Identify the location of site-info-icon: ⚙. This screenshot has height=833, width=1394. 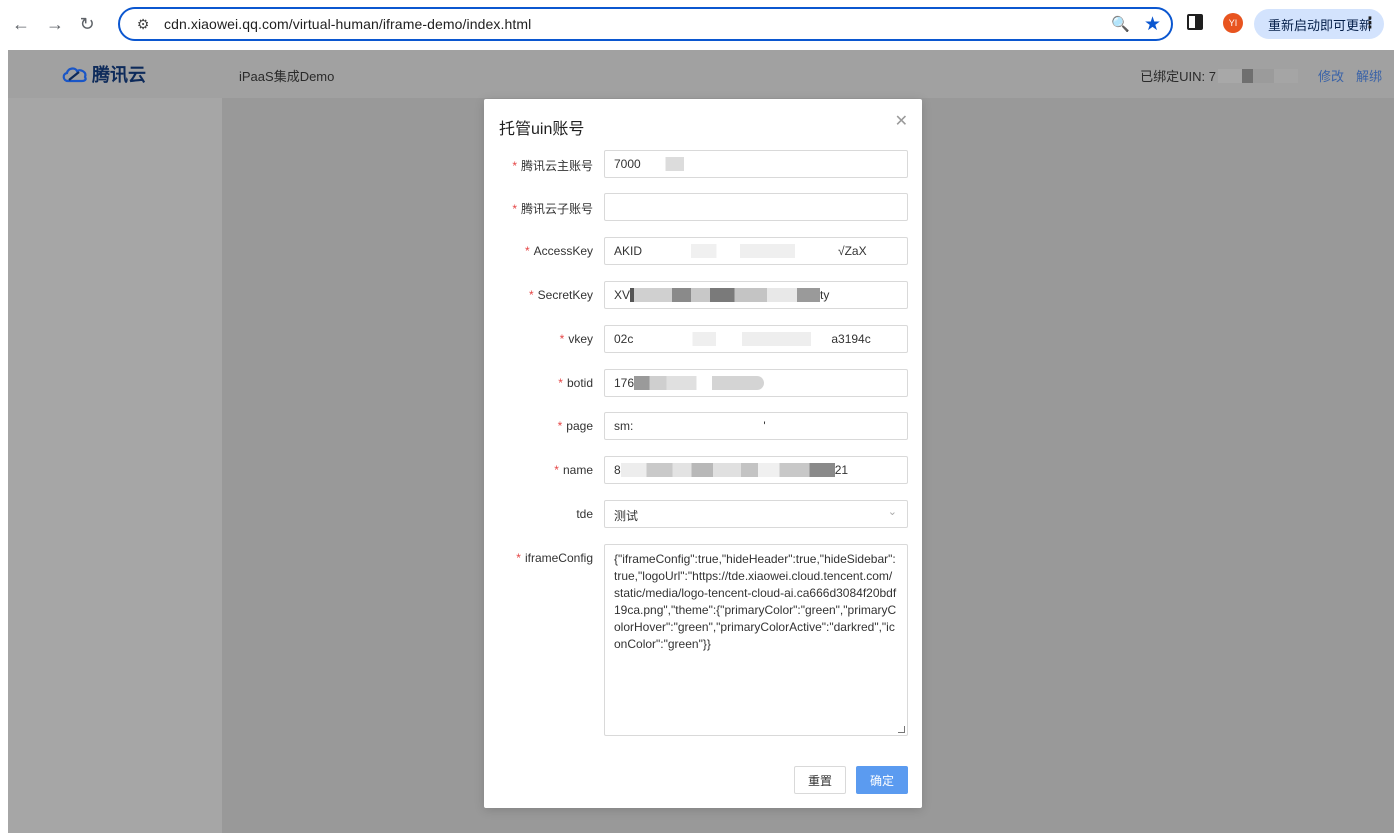
(143, 24).